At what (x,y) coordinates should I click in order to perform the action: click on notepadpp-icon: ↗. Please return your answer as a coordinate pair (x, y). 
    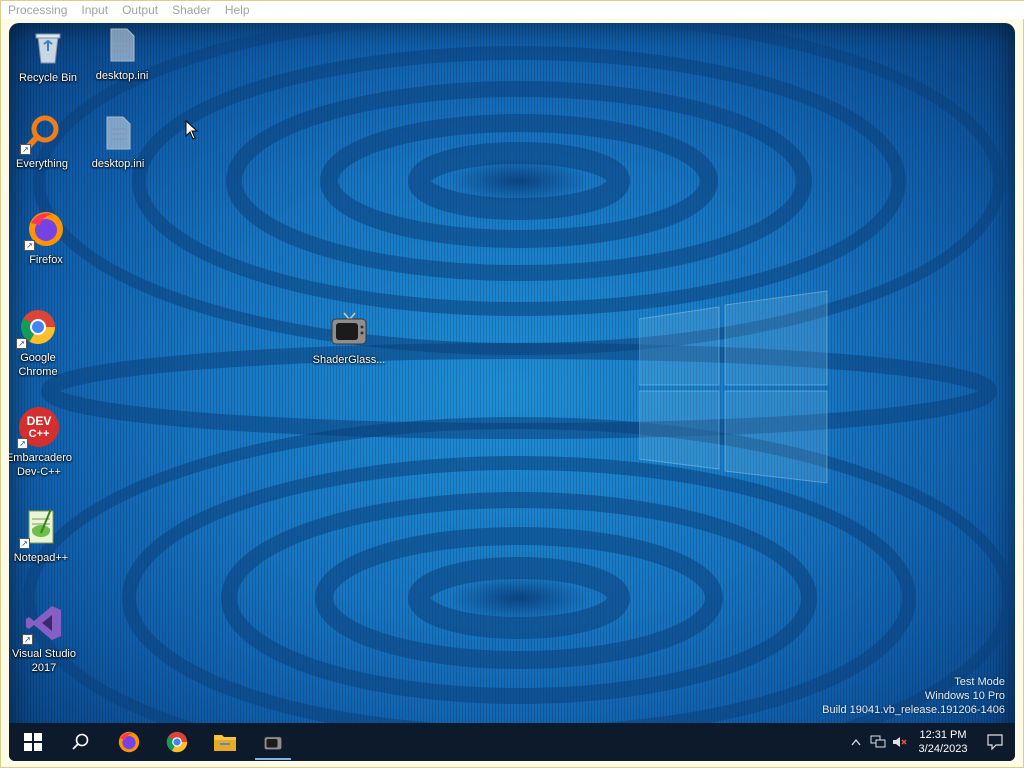
    Looking at the image, I should click on (41, 527).